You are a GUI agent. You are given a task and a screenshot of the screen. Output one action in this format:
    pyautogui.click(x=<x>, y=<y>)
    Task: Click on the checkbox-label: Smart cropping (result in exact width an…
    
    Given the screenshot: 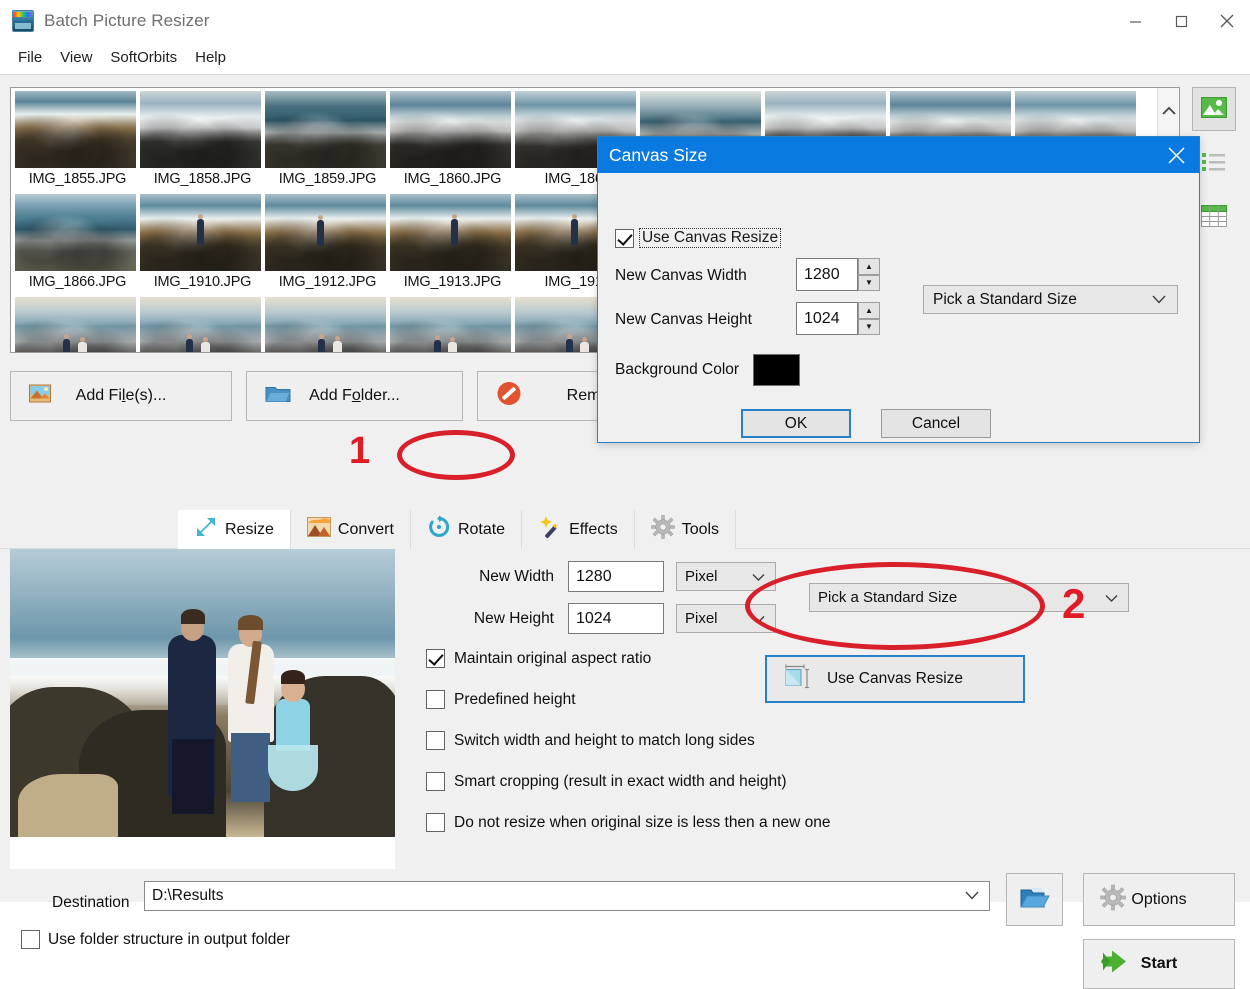 What is the action you would take?
    pyautogui.click(x=620, y=781)
    